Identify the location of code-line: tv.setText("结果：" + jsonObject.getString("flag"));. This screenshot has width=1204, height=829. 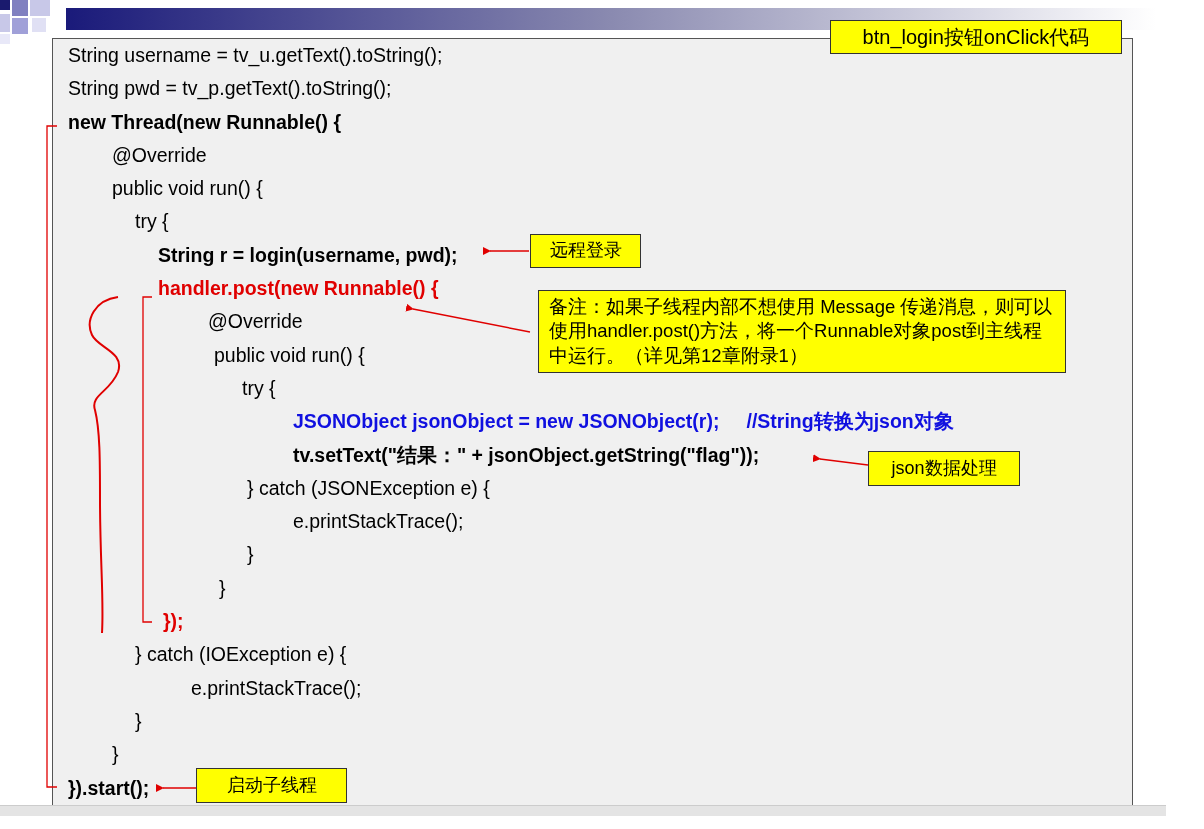
(526, 454).